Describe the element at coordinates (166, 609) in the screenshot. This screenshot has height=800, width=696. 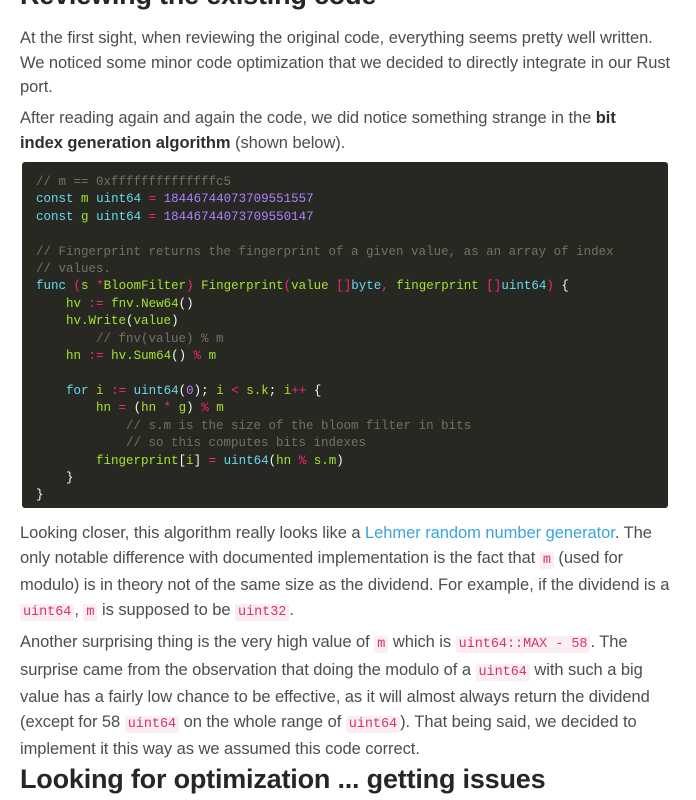
I see `text-segment: is supposed to be` at that location.